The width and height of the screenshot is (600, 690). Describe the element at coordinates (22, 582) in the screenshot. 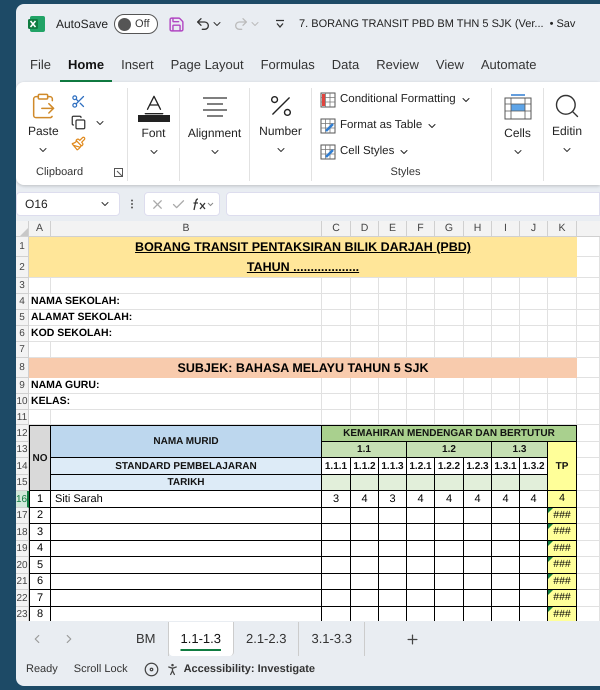

I see `row-header: 21` at that location.